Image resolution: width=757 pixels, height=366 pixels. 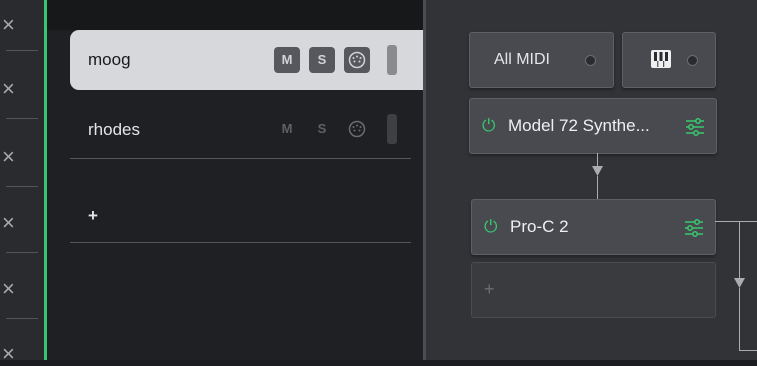 What do you see at coordinates (114, 130) in the screenshot?
I see `track-name: rhodes` at bounding box center [114, 130].